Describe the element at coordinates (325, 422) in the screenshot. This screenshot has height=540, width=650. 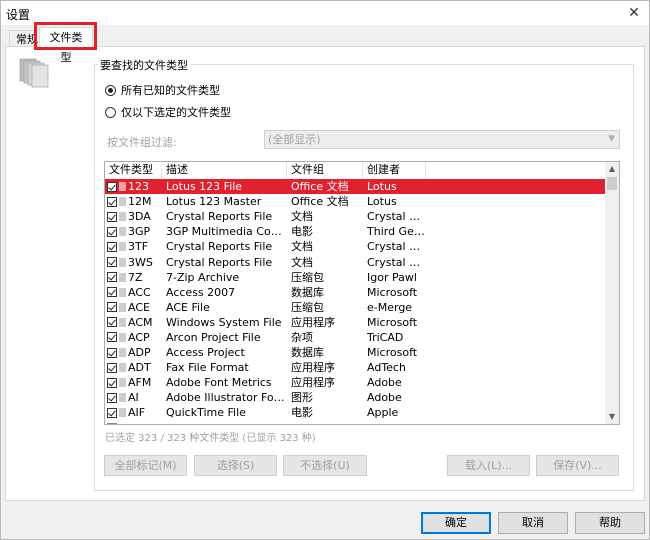
I see `row-group` at that location.